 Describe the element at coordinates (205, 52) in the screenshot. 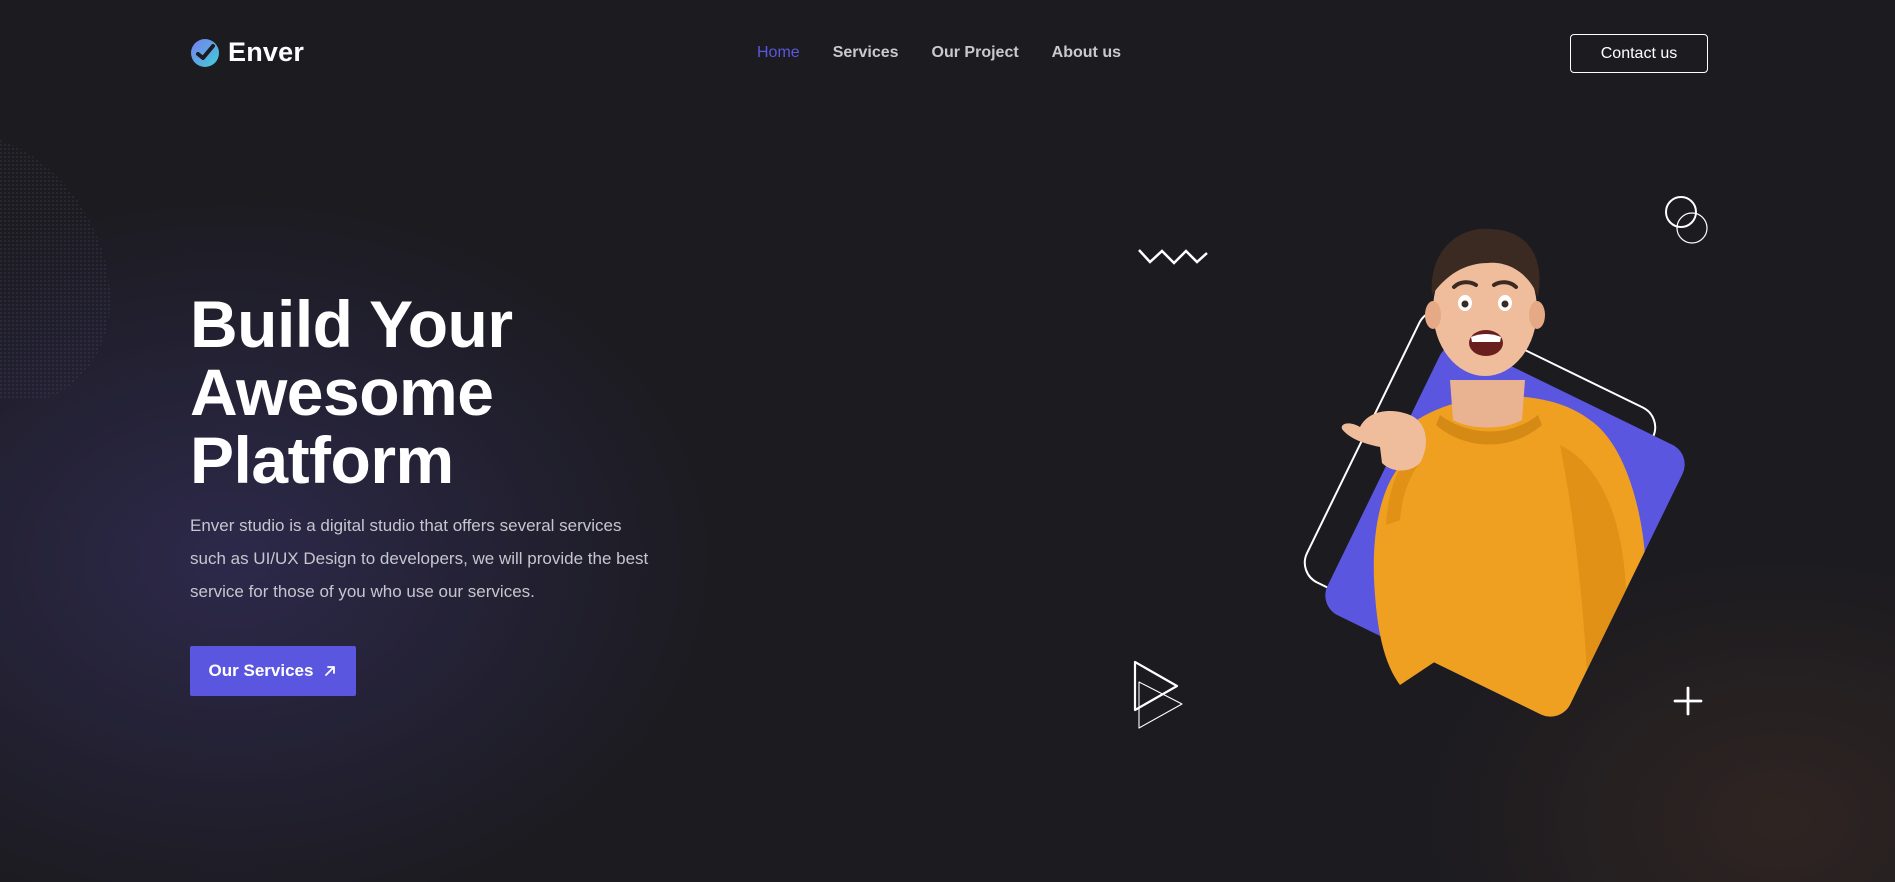

I see `enver-logo-icon` at that location.